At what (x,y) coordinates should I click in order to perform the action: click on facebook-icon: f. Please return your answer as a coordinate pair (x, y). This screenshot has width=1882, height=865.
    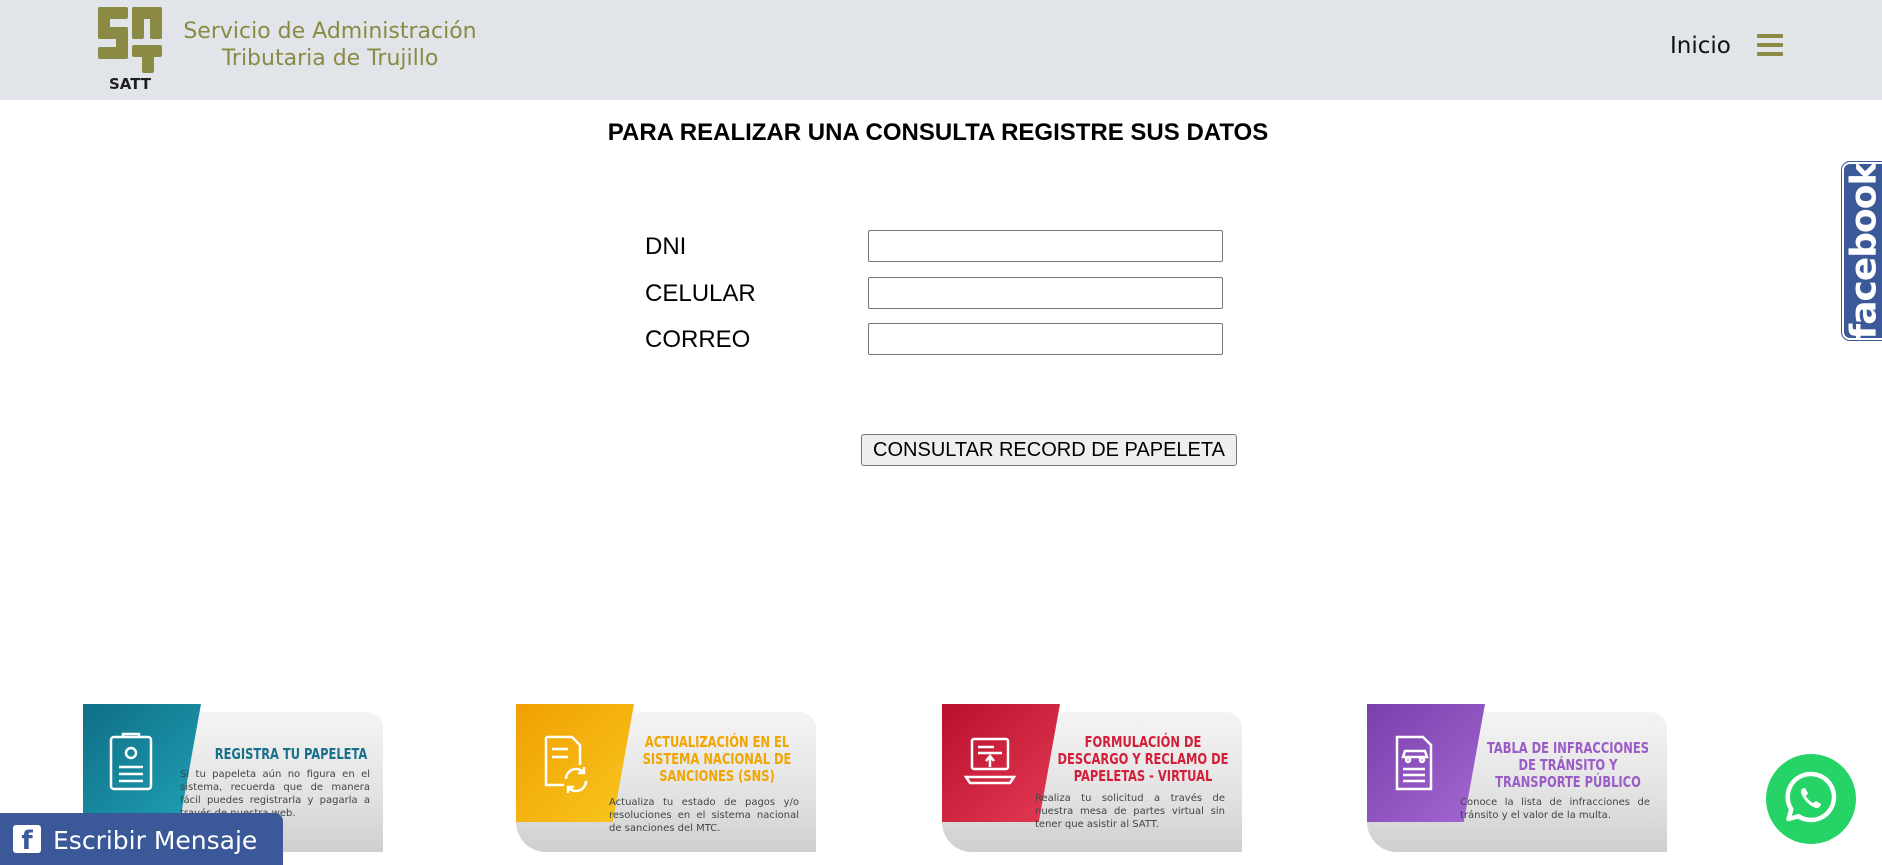
    Looking at the image, I should click on (27, 840).